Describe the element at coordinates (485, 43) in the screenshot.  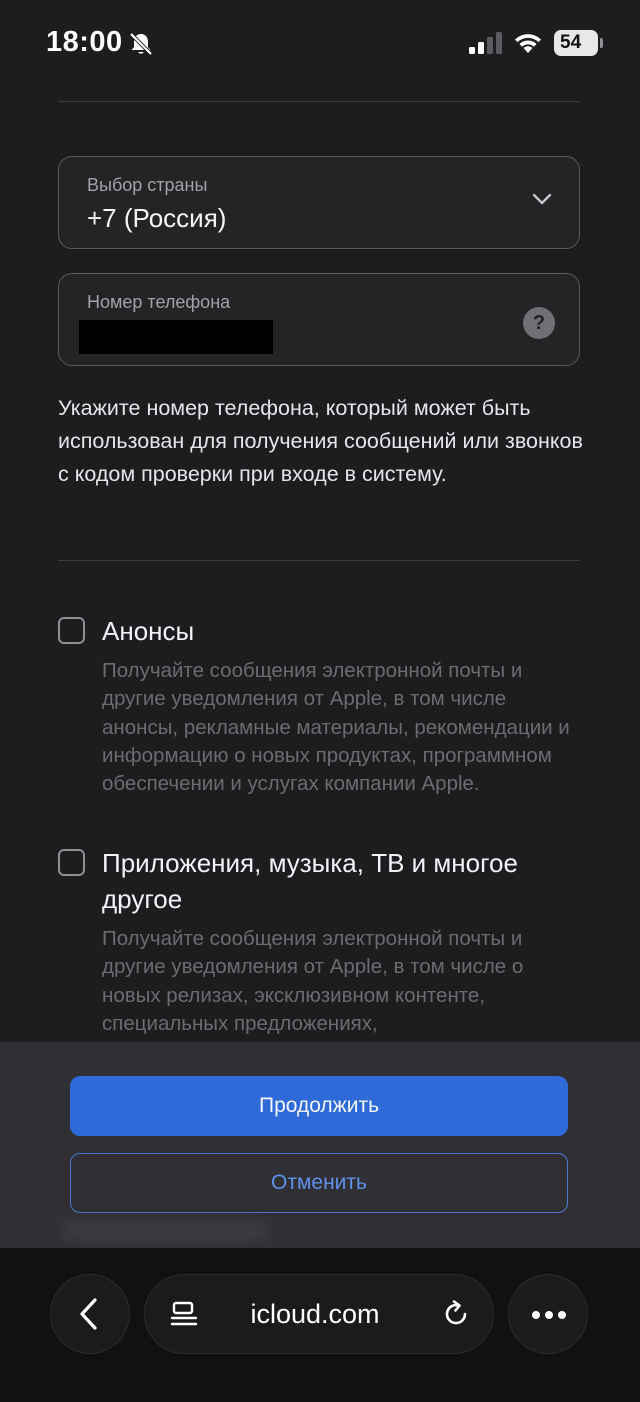
I see `cellular-signal-icon` at that location.